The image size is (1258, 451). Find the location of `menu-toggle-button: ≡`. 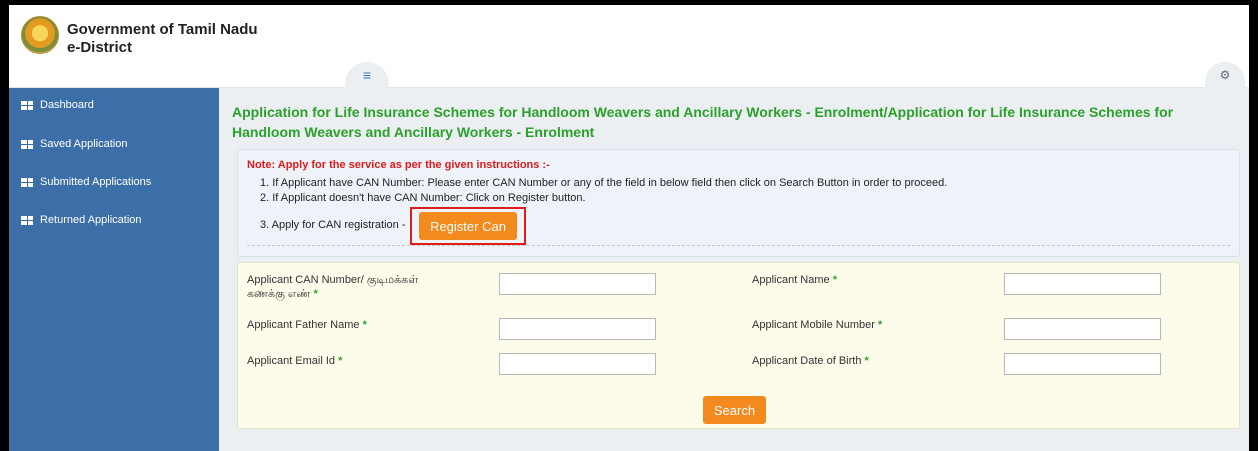

menu-toggle-button: ≡ is located at coordinates (367, 75).